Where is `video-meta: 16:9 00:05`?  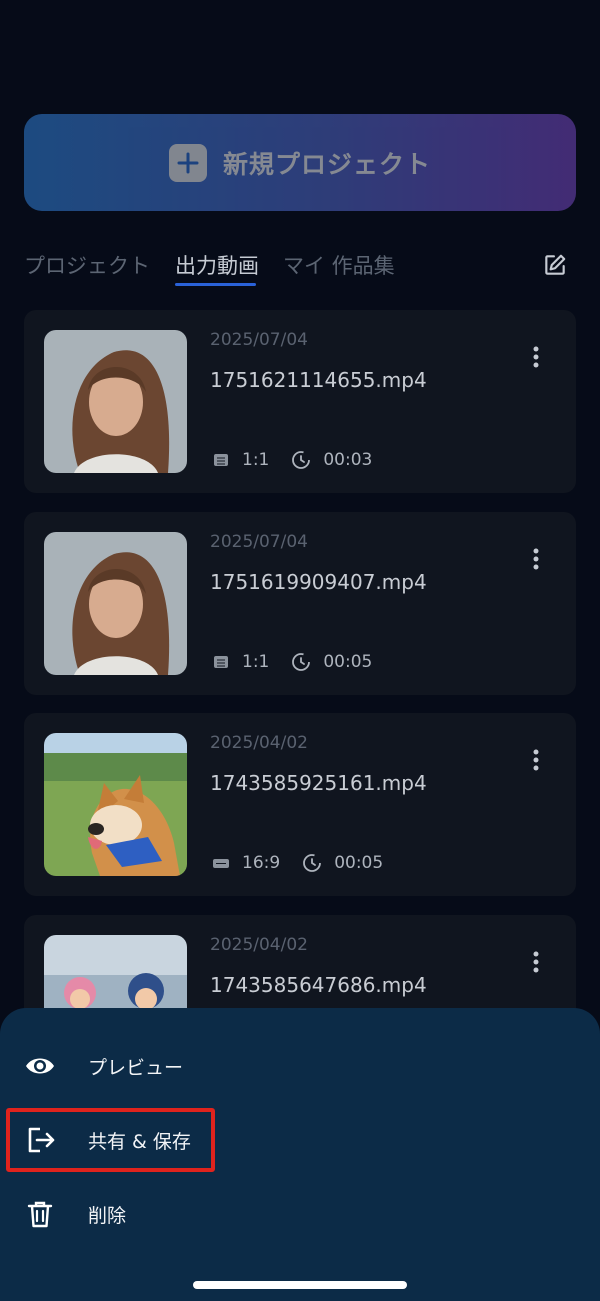
video-meta: 16:9 00:05 is located at coordinates (297, 863).